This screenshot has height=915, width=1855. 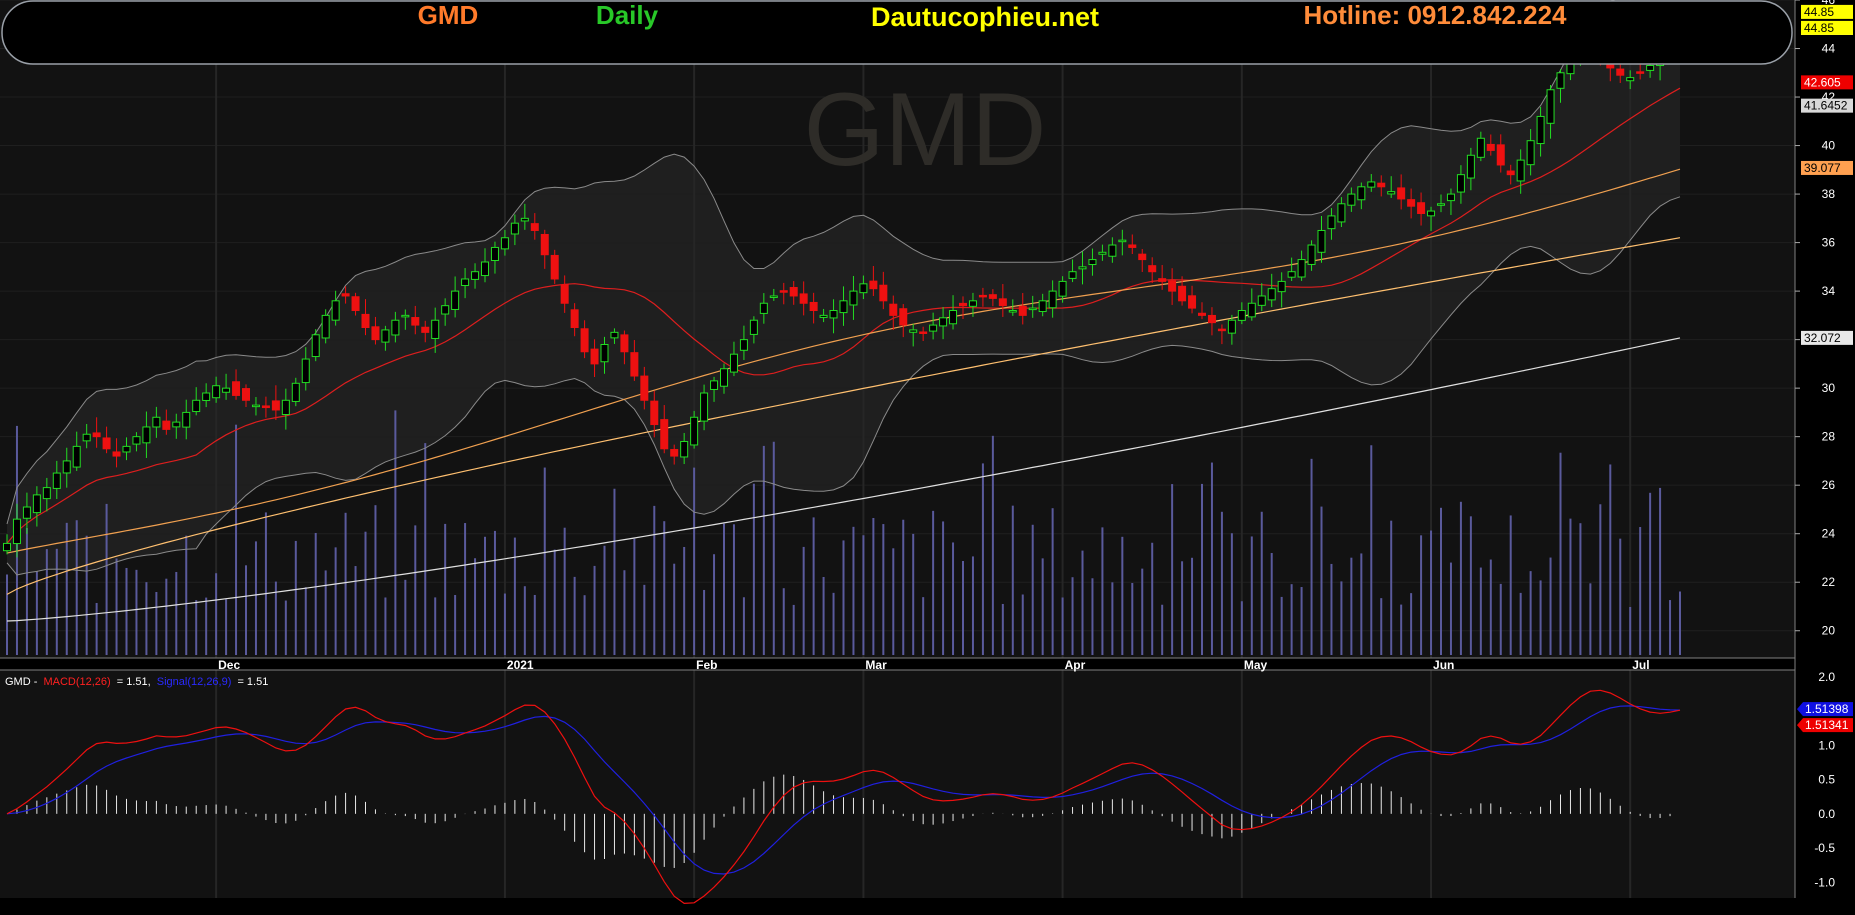 What do you see at coordinates (252, 682) in the screenshot?
I see `macd-legend-signal-value: = 1.51` at bounding box center [252, 682].